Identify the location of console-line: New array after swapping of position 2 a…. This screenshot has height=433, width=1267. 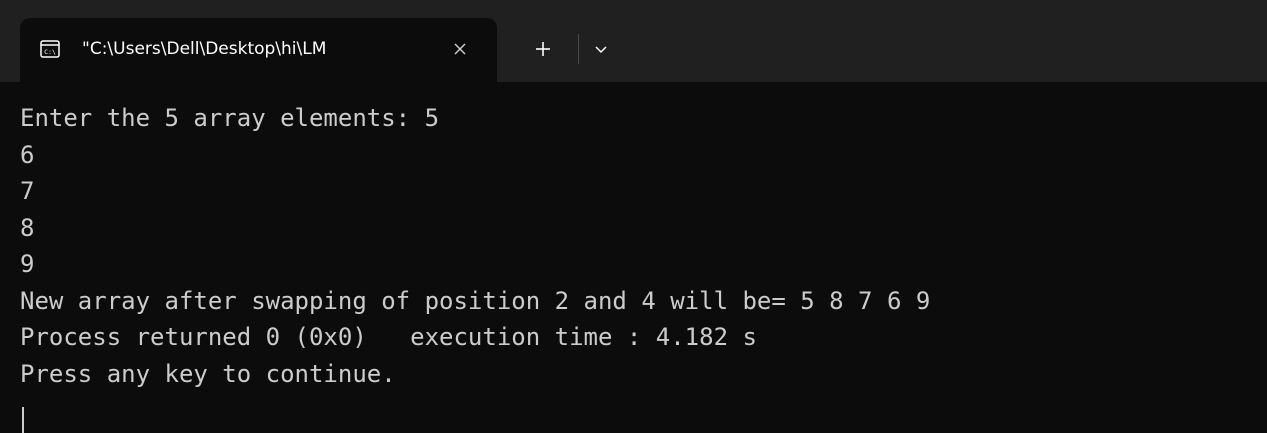
(475, 300).